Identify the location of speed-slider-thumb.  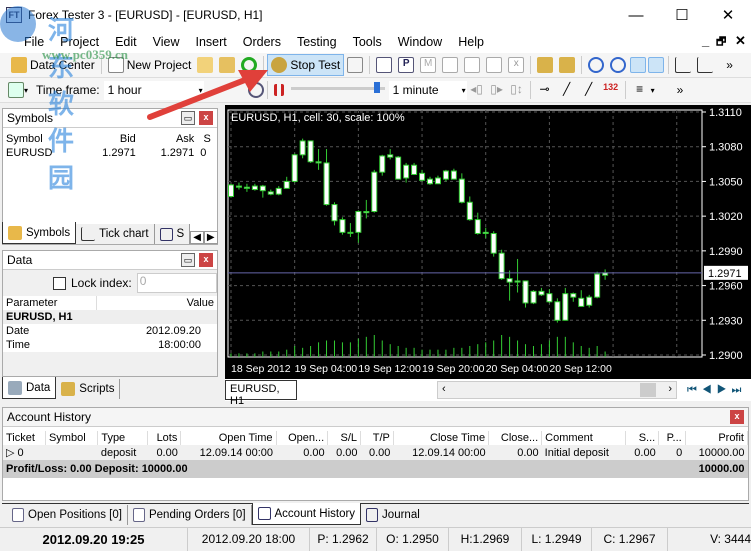
(377, 87).